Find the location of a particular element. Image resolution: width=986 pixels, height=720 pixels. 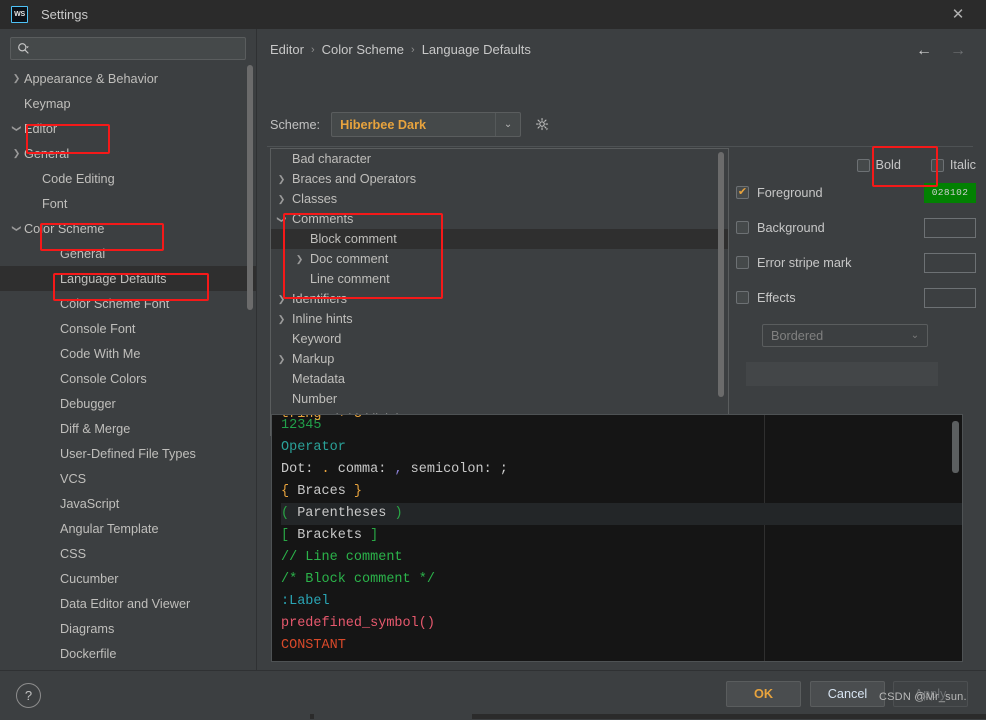

sidebar-item-editor: ❯ Editor is located at coordinates (128, 128).